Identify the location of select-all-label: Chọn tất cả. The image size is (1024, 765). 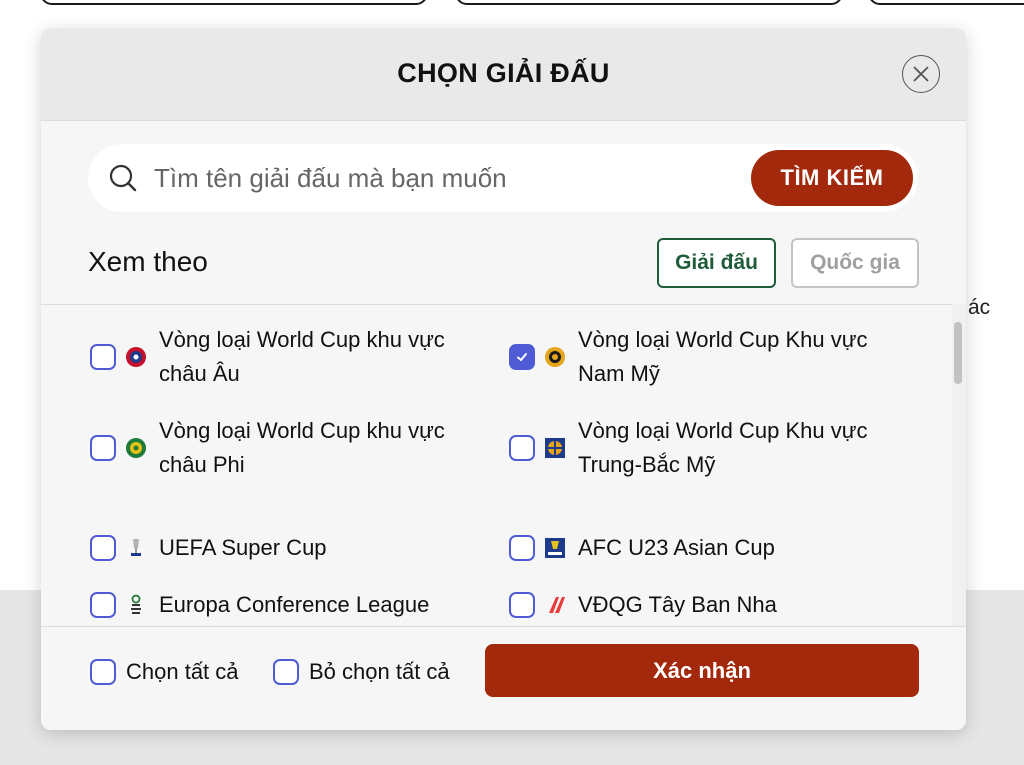
(182, 671).